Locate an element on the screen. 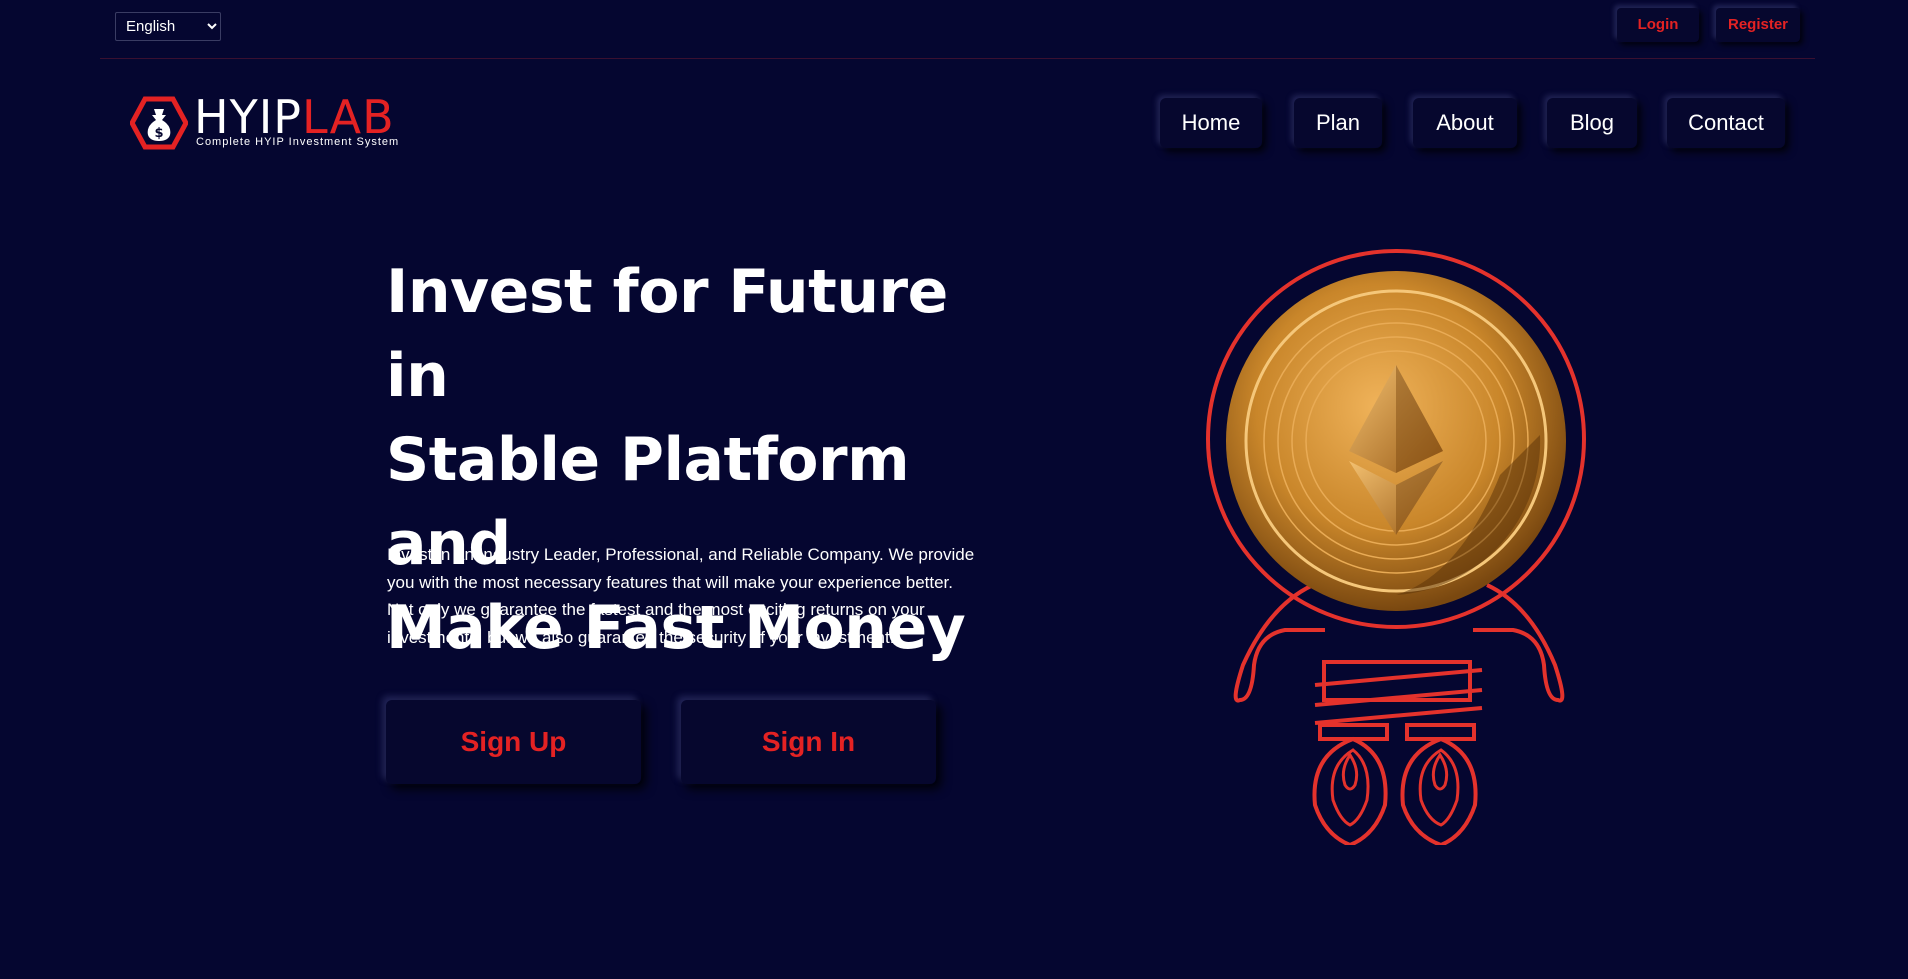 Image resolution: width=1908 pixels, height=979 pixels. hero-title-line-1: Invest for Future in is located at coordinates (667, 334).